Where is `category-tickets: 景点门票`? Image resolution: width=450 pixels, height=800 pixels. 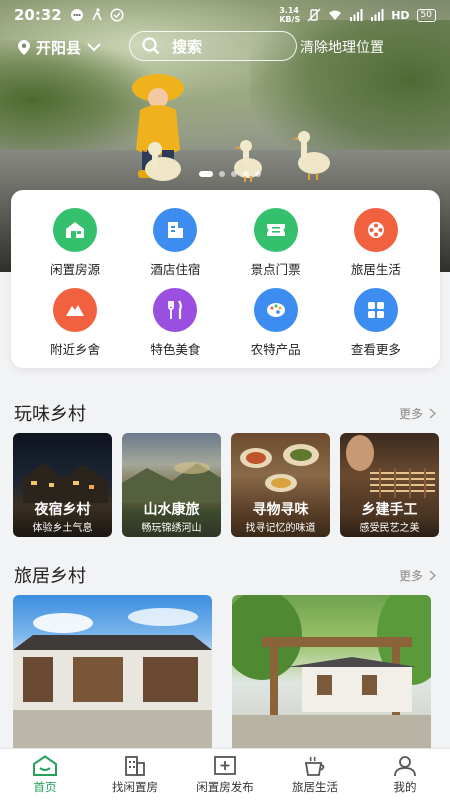 category-tickets: 景点门票 is located at coordinates (276, 243).